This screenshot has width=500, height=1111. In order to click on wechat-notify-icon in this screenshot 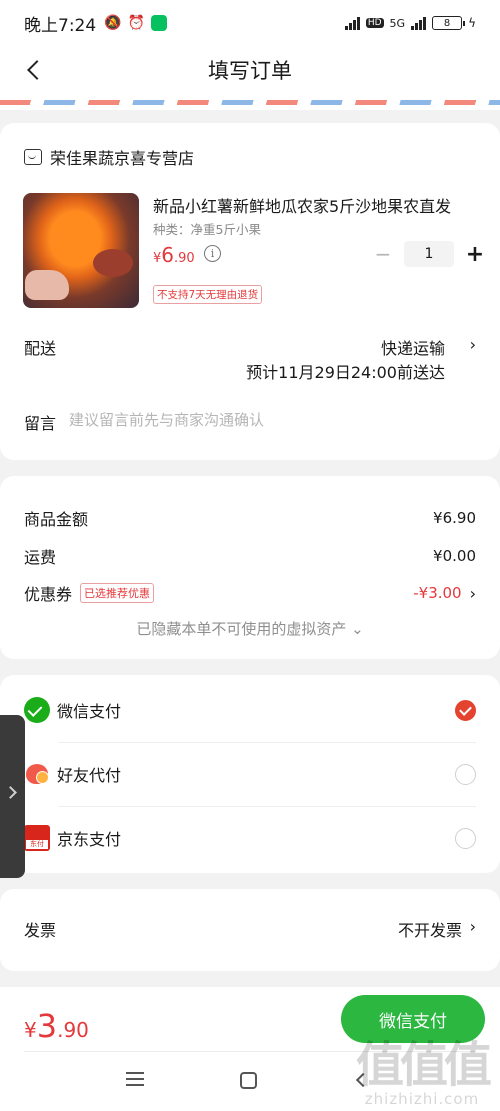, I will do `click(159, 23)`.